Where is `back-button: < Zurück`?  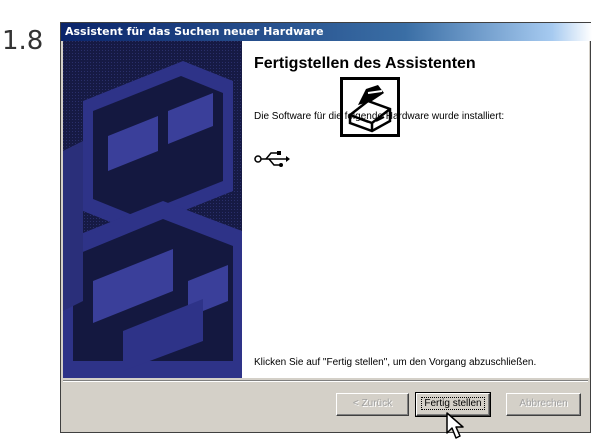
back-button: < Zurück is located at coordinates (372, 404).